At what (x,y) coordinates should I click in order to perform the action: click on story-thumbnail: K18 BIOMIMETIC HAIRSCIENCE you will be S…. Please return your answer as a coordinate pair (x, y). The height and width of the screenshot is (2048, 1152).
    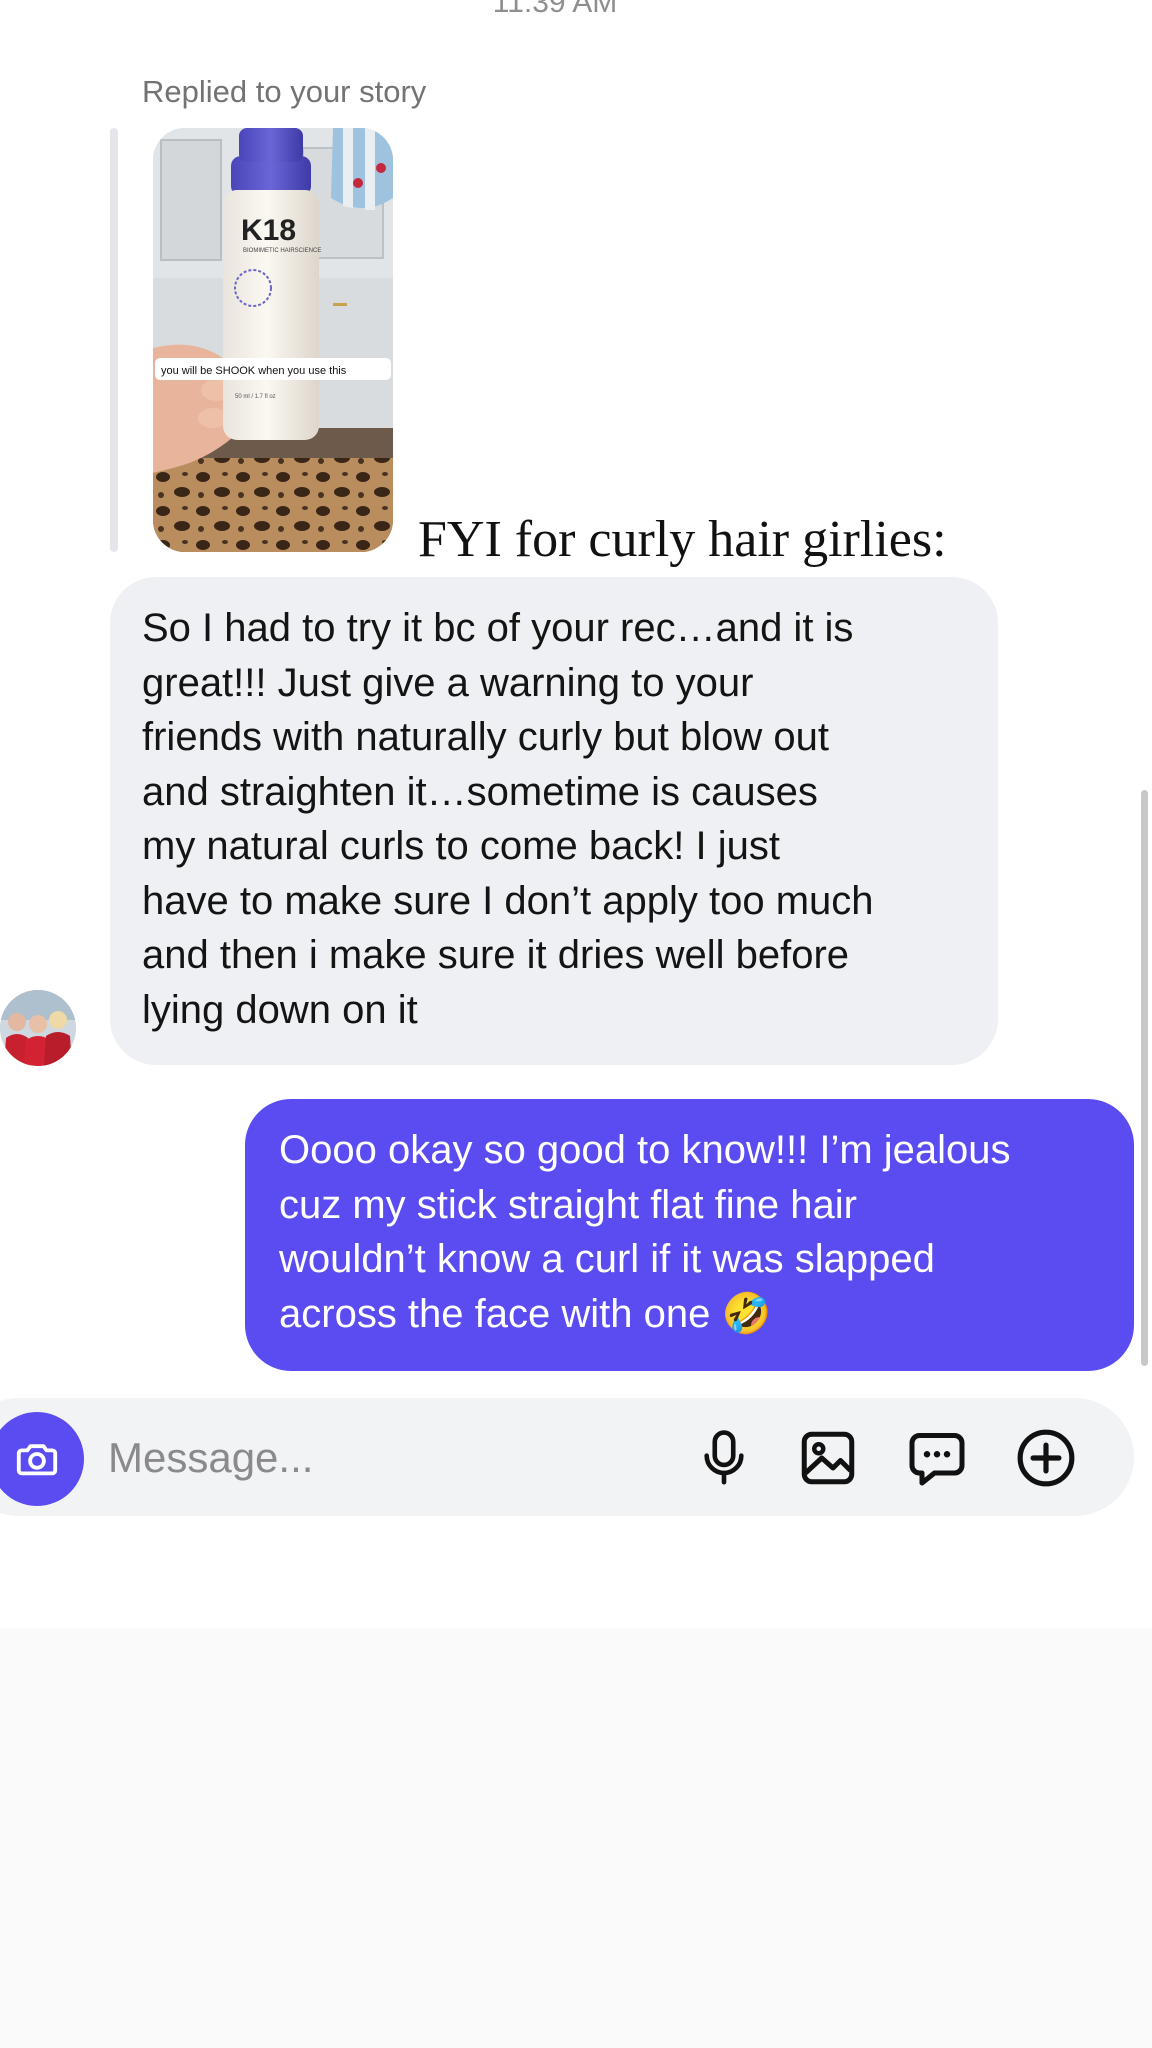
    Looking at the image, I should click on (273, 340).